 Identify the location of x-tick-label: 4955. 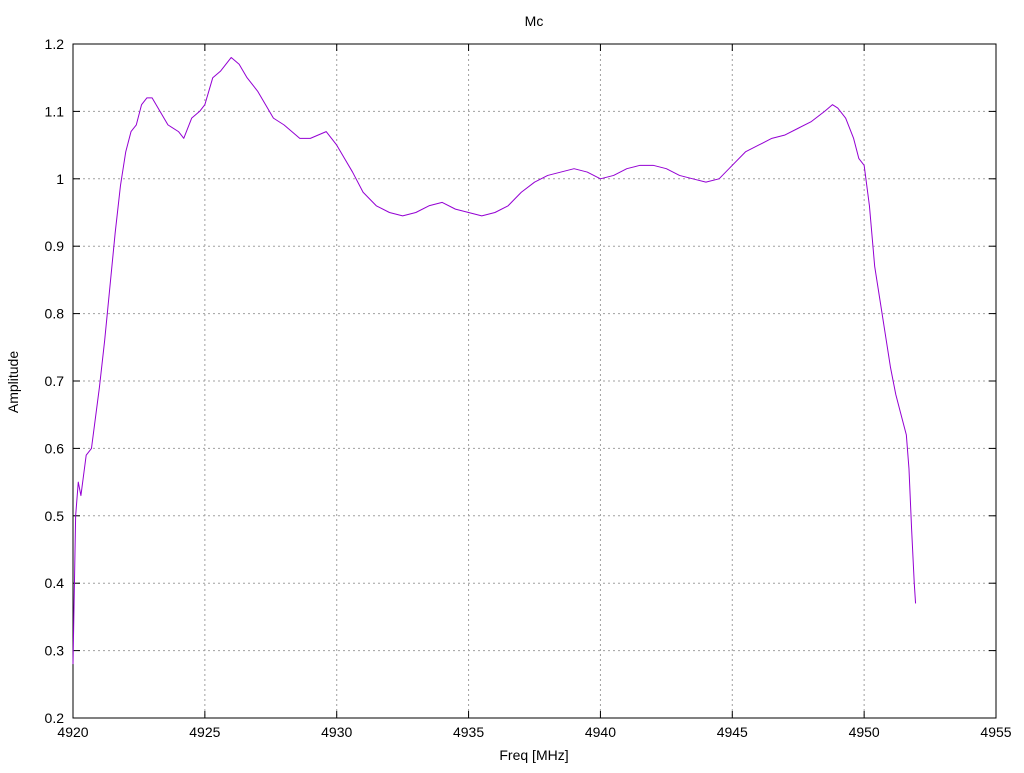
(995, 732).